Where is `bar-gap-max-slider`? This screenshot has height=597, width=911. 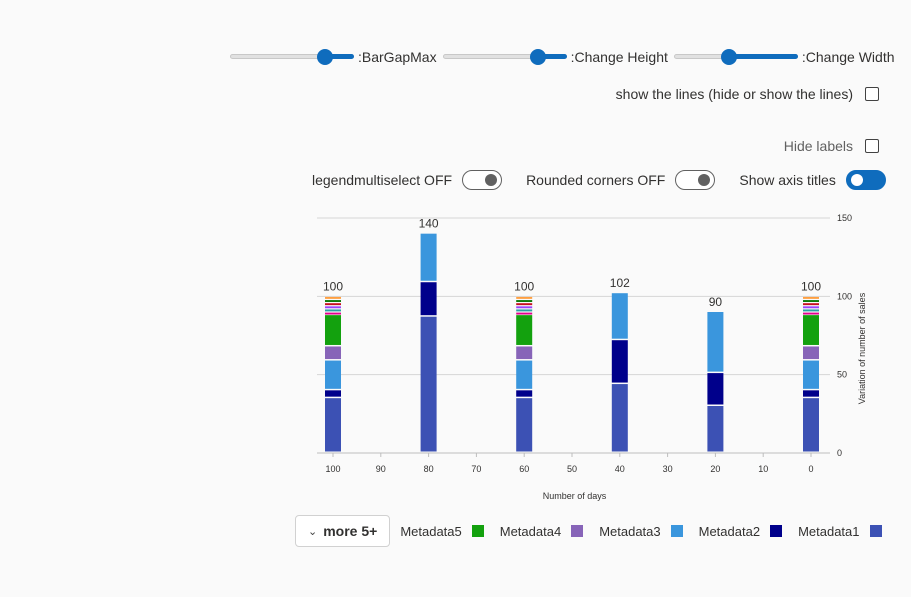
bar-gap-max-slider is located at coordinates (292, 57).